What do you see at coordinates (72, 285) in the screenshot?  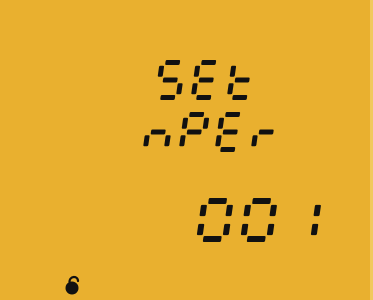 I see `unlock-icon` at bounding box center [72, 285].